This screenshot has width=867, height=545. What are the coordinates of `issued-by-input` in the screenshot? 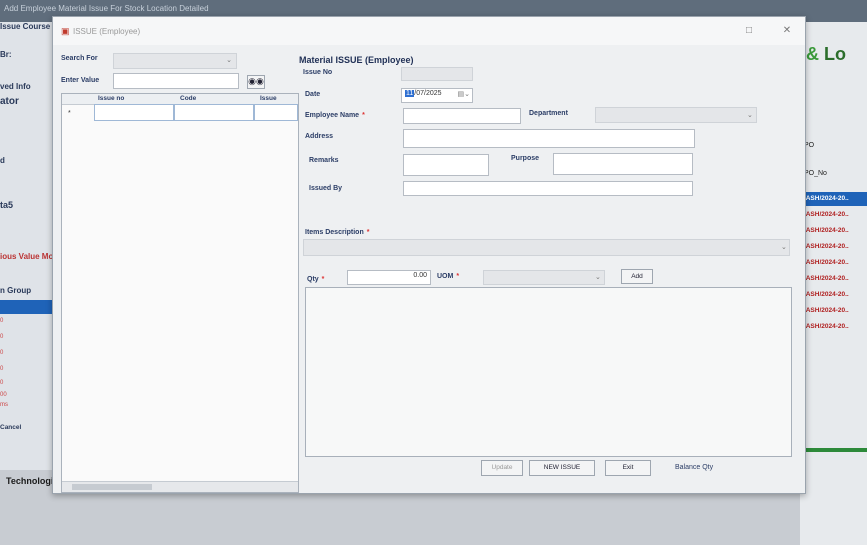 It's located at (548, 188).